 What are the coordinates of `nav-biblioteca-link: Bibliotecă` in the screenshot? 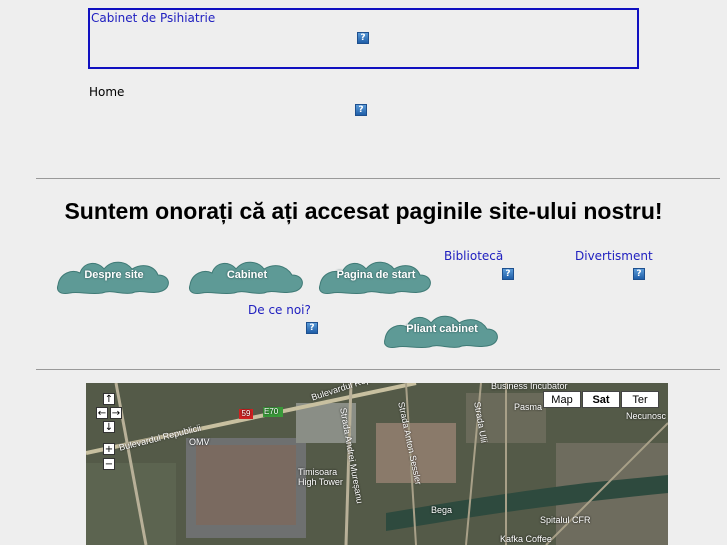 It's located at (473, 256).